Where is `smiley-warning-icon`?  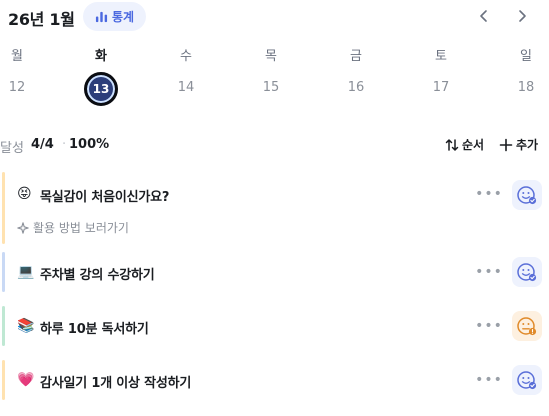
smiley-warning-icon is located at coordinates (527, 326).